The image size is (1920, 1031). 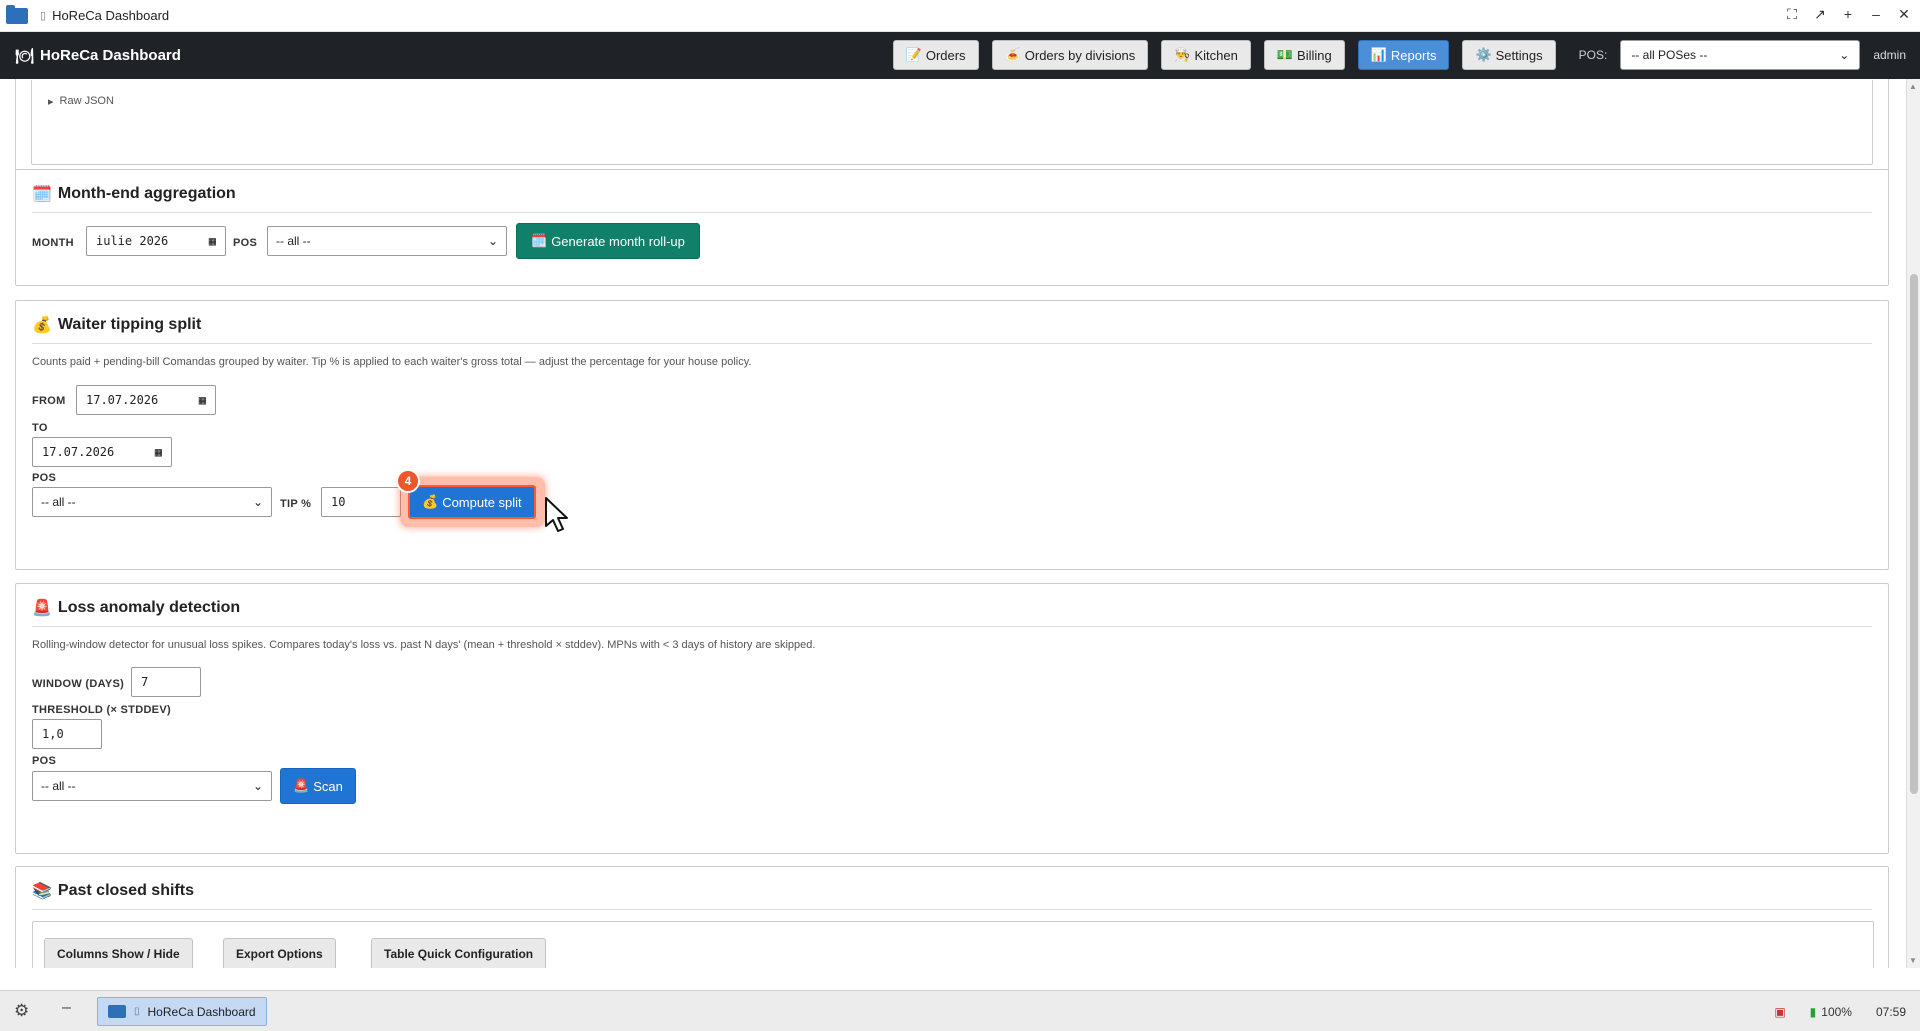 What do you see at coordinates (182, 1011) in the screenshot?
I see `taskbar-app-button: ▯ HoReCa Dashboard` at bounding box center [182, 1011].